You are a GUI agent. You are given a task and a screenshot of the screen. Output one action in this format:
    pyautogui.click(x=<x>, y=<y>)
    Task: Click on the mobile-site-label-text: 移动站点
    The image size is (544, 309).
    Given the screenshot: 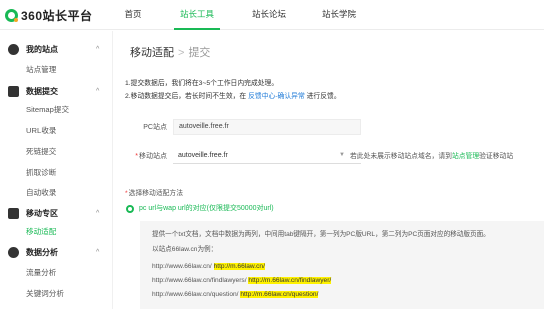 What is the action you would take?
    pyautogui.click(x=153, y=156)
    